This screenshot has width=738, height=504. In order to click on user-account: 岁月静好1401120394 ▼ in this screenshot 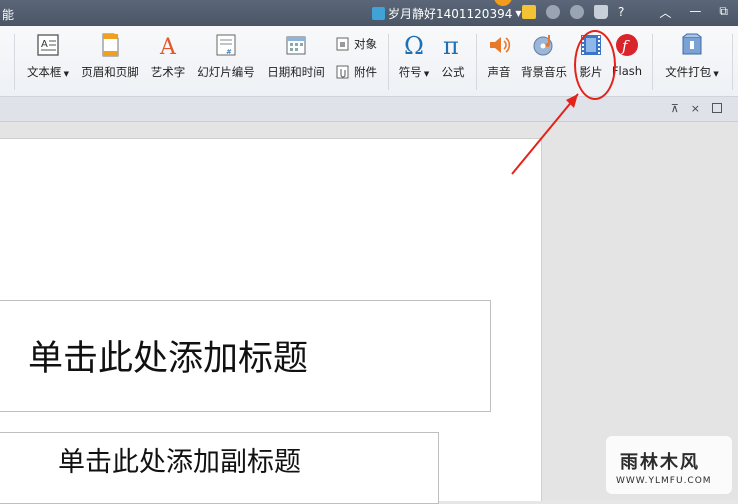, I will do `click(447, 13)`.